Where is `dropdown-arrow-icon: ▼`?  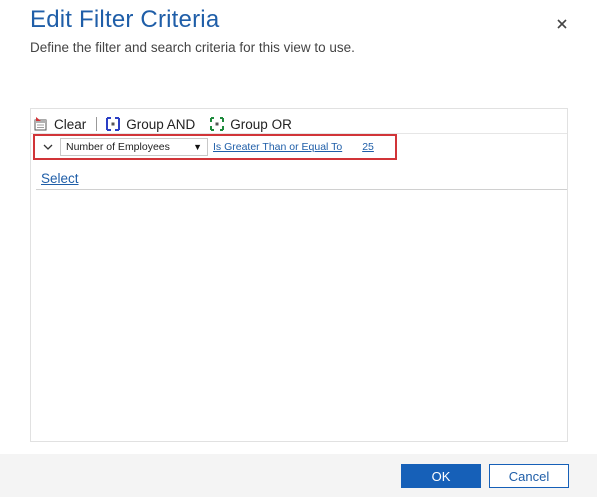
dropdown-arrow-icon: ▼ is located at coordinates (197, 147).